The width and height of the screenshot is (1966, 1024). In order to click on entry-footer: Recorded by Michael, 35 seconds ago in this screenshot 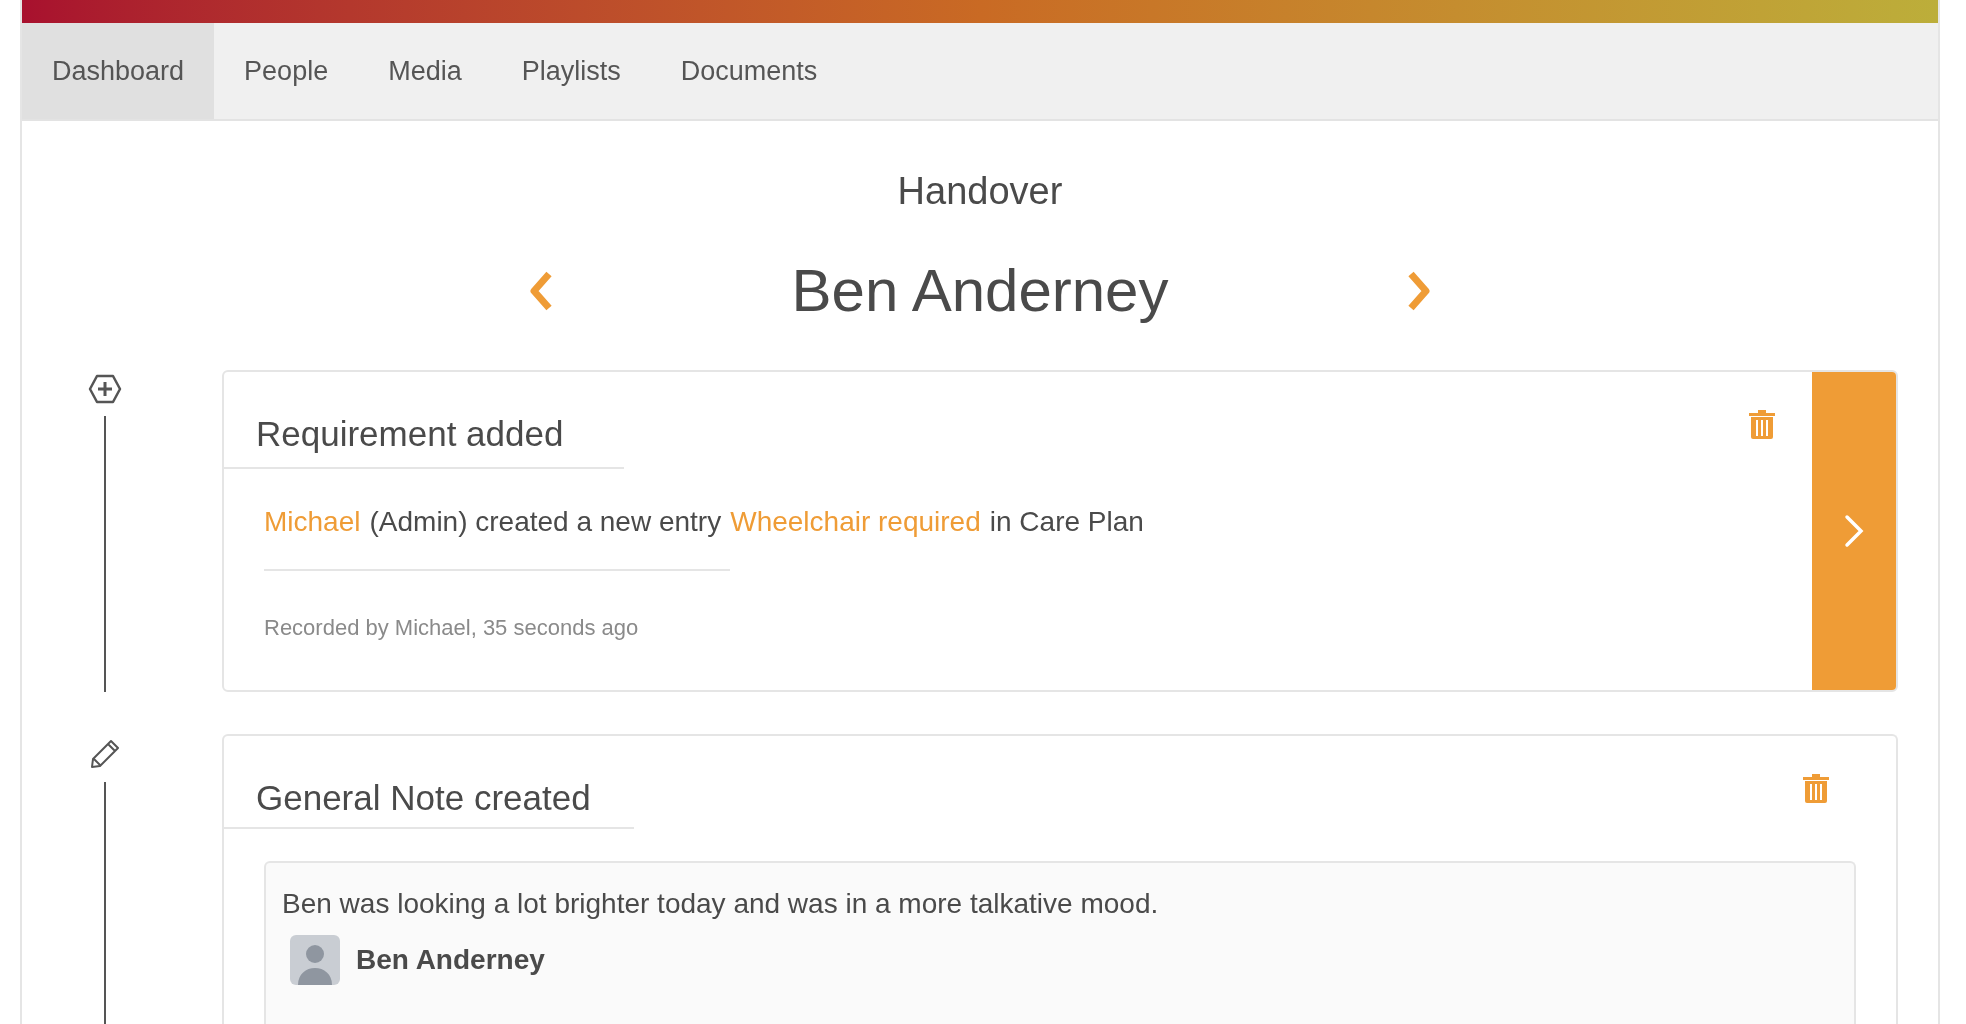, I will do `click(1038, 627)`.